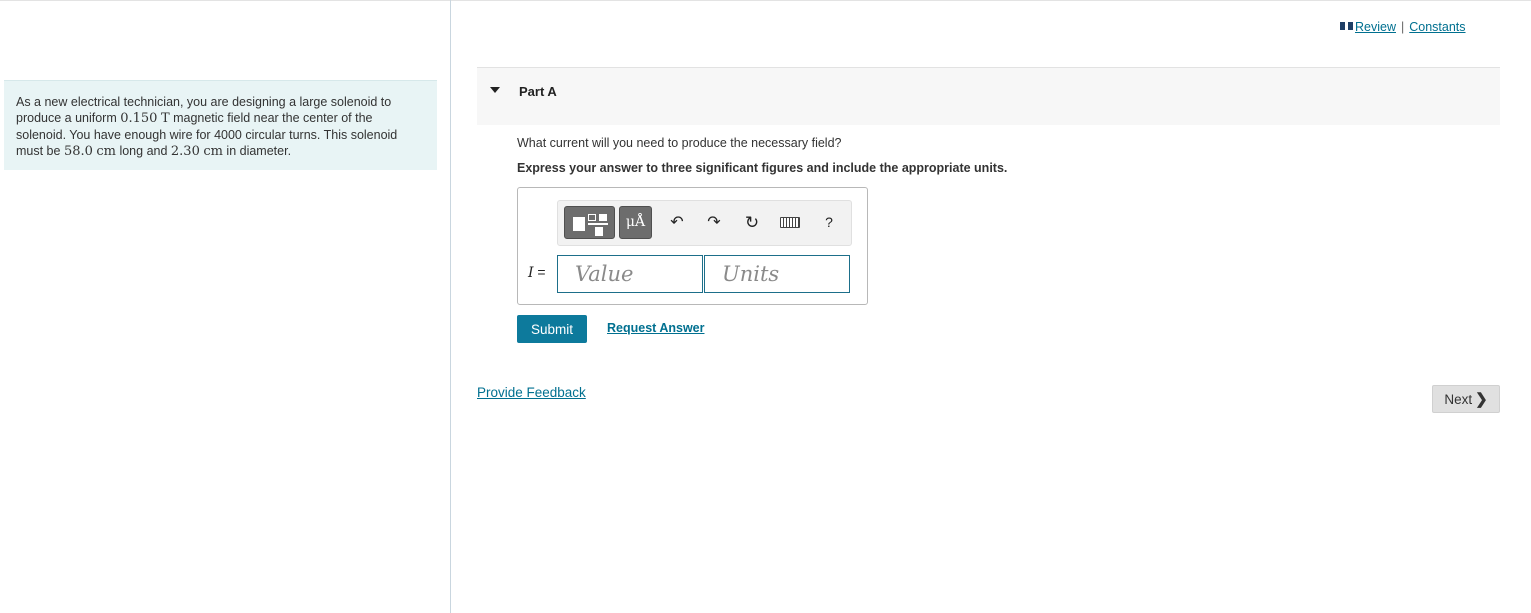 This screenshot has width=1531, height=613. Describe the element at coordinates (450, 306) in the screenshot. I see `panel-divider` at that location.